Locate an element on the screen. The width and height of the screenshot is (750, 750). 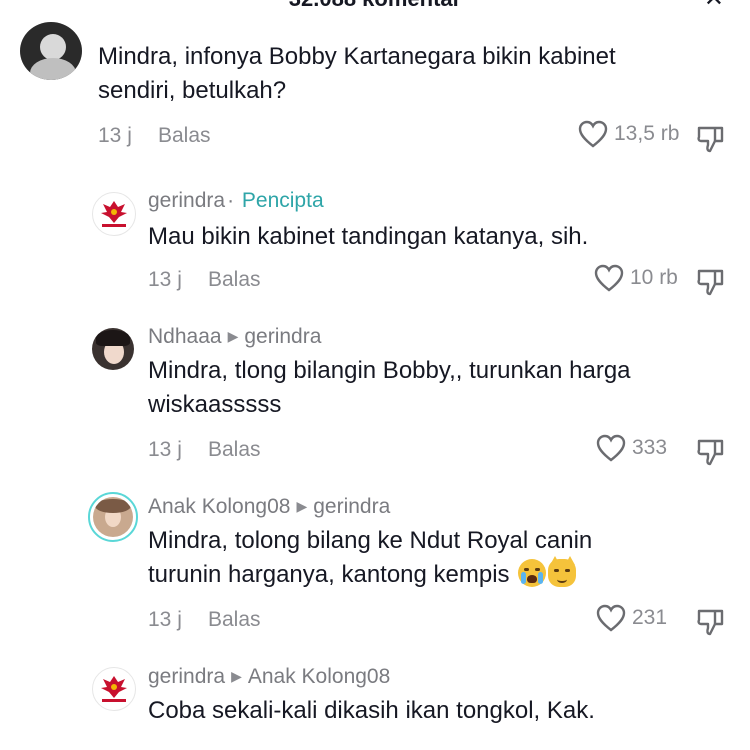
reply-to-username: Anak Kolong08 is located at coordinates (319, 676).